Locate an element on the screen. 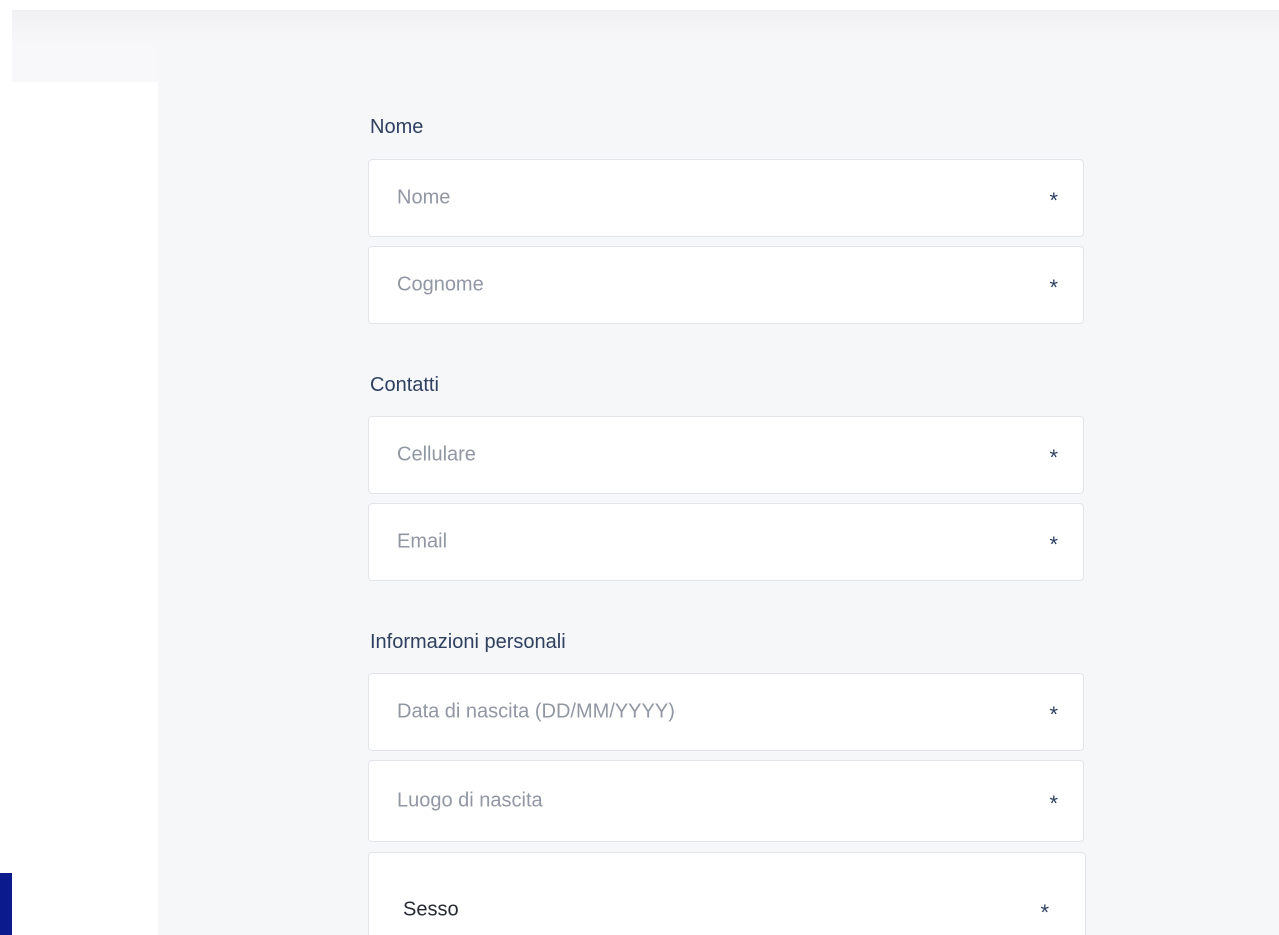 This screenshot has width=1279, height=935. data-nascita-input: Data di nascita (DD/MM/YYYY) * is located at coordinates (726, 712).